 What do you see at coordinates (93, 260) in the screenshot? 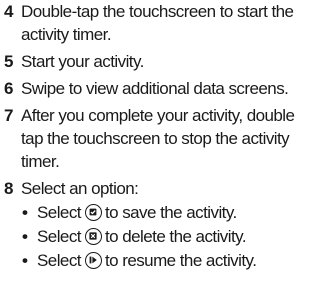
I see `resume-icon` at bounding box center [93, 260].